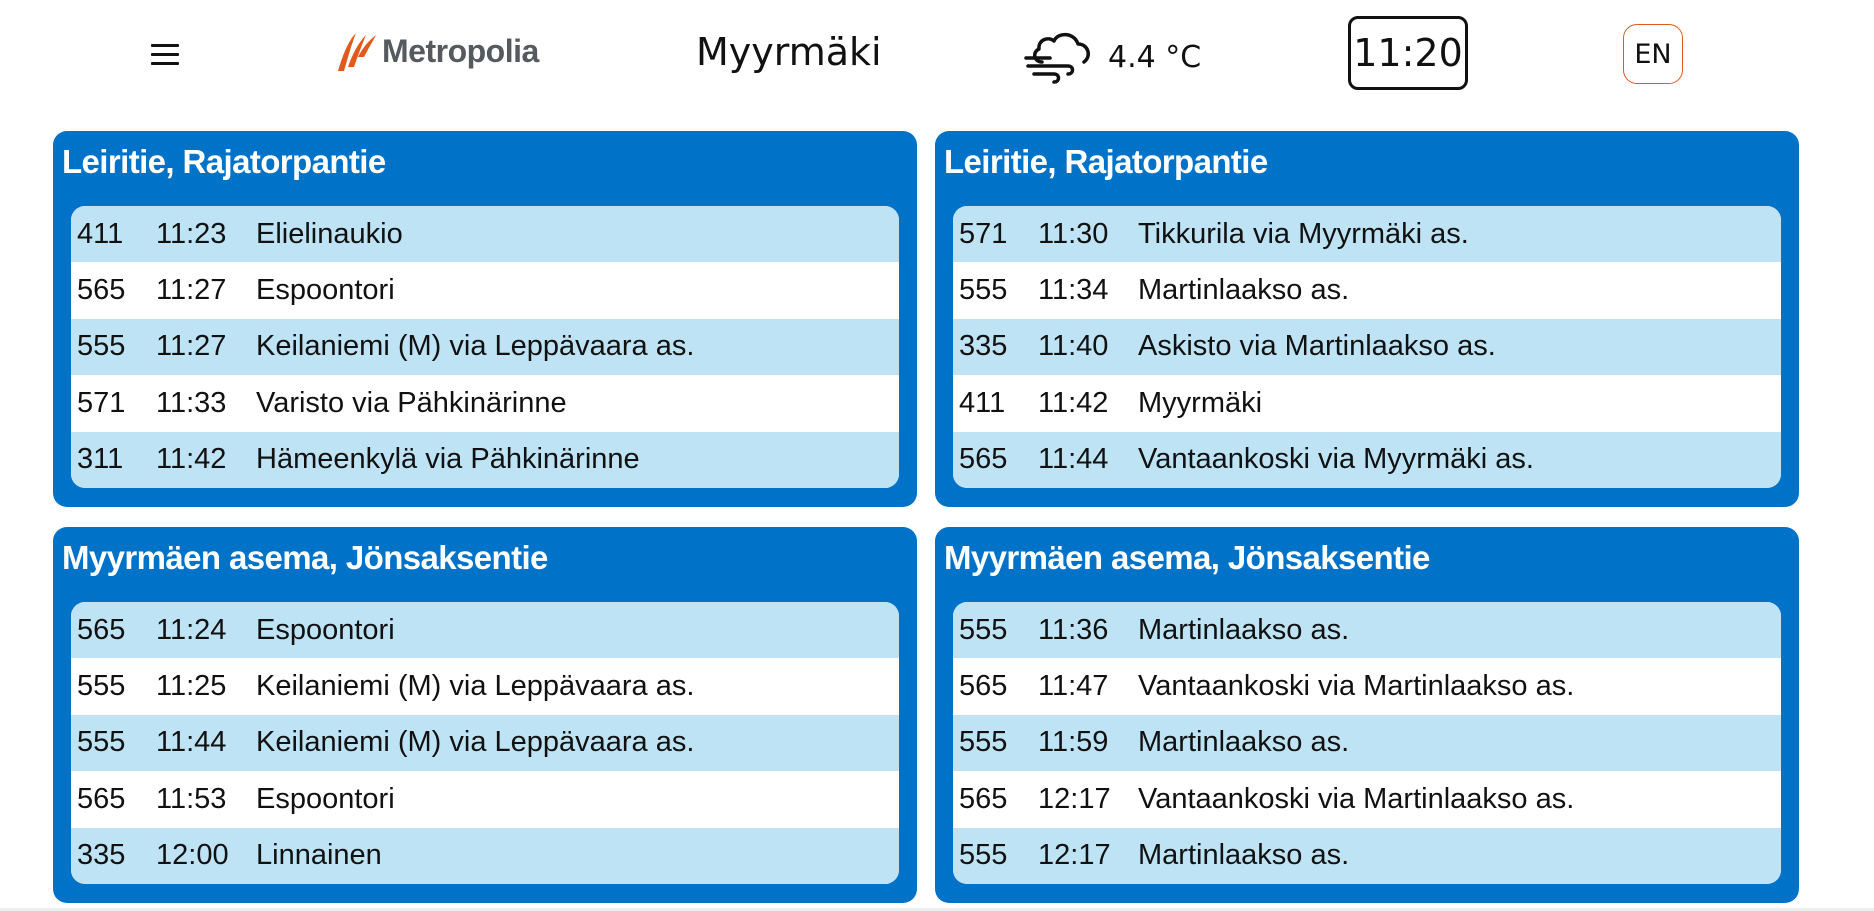 The image size is (1874, 911). What do you see at coordinates (1073, 290) in the screenshot?
I see `departure-time: 11:34` at bounding box center [1073, 290].